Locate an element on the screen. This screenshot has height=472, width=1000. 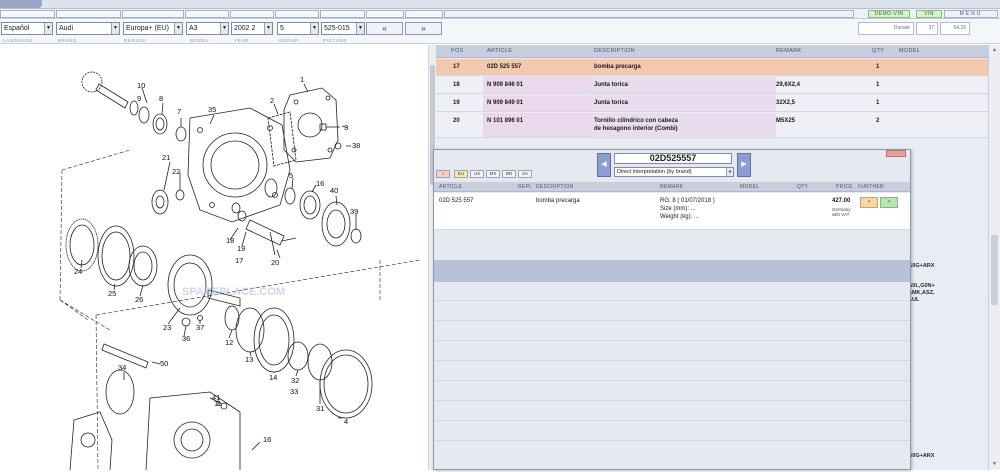
label-model: MODEL is located at coordinates (200, 40).